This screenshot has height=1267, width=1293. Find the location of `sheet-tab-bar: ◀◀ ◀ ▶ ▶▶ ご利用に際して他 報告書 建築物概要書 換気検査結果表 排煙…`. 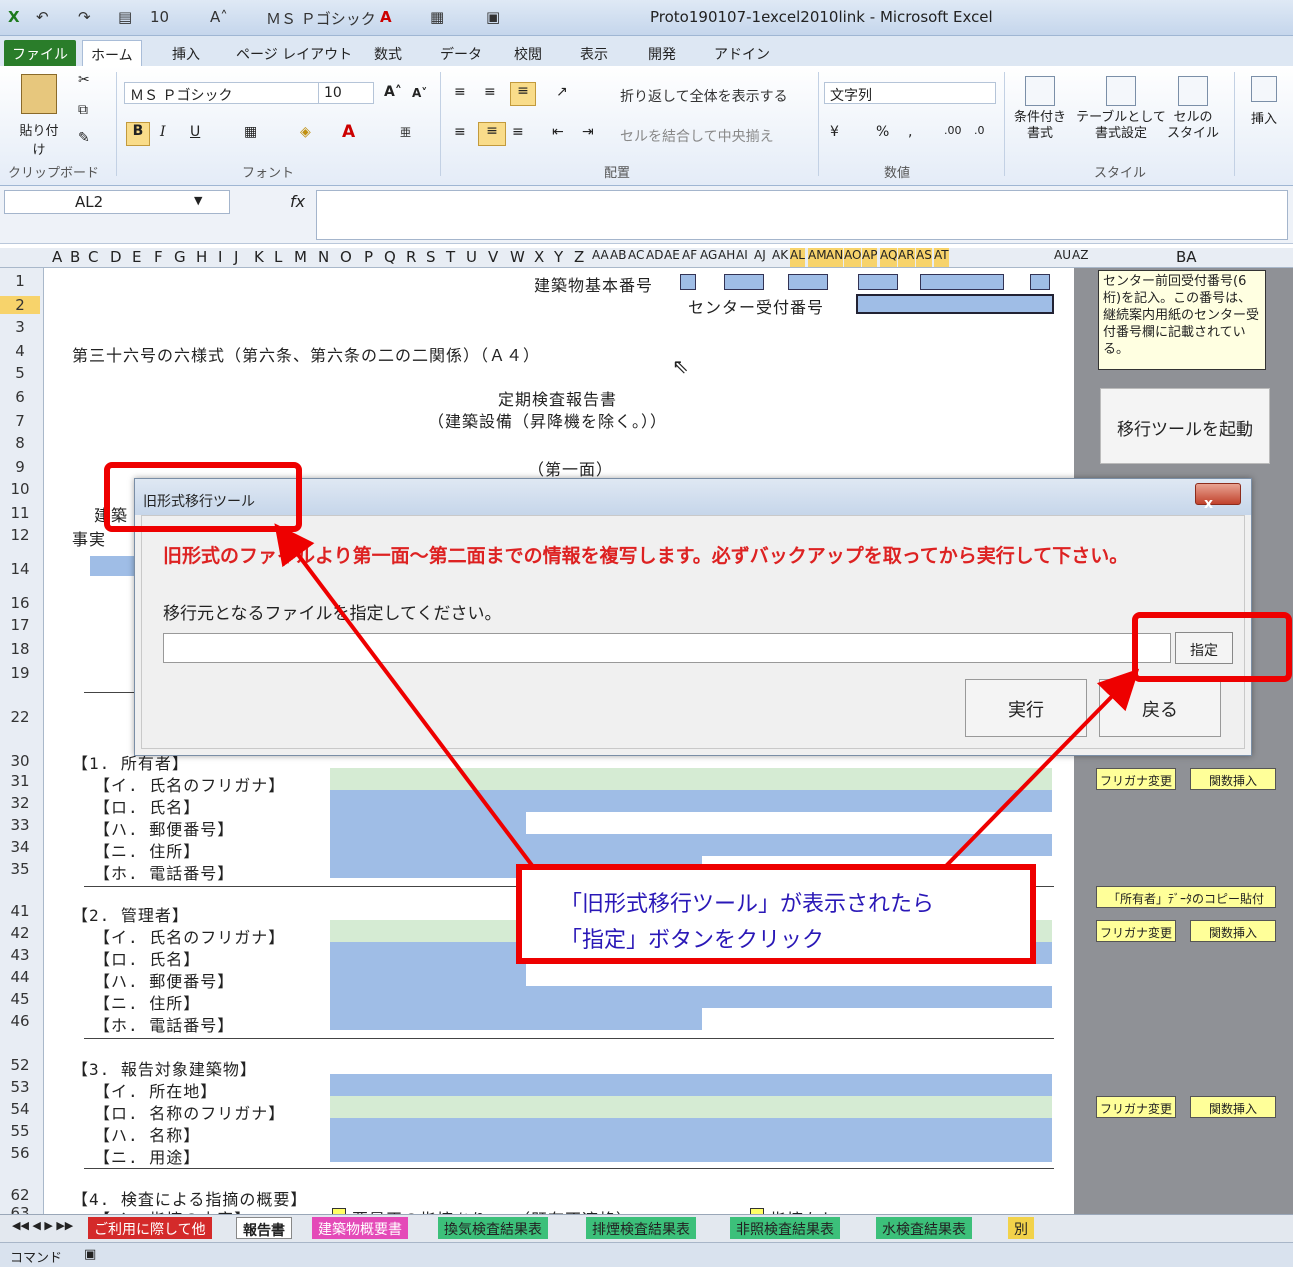

sheet-tab-bar: ◀◀ ◀ ▶ ▶▶ ご利用に際して他 報告書 建築物概要書 換気検査結果表 排煙… is located at coordinates (646, 1228).